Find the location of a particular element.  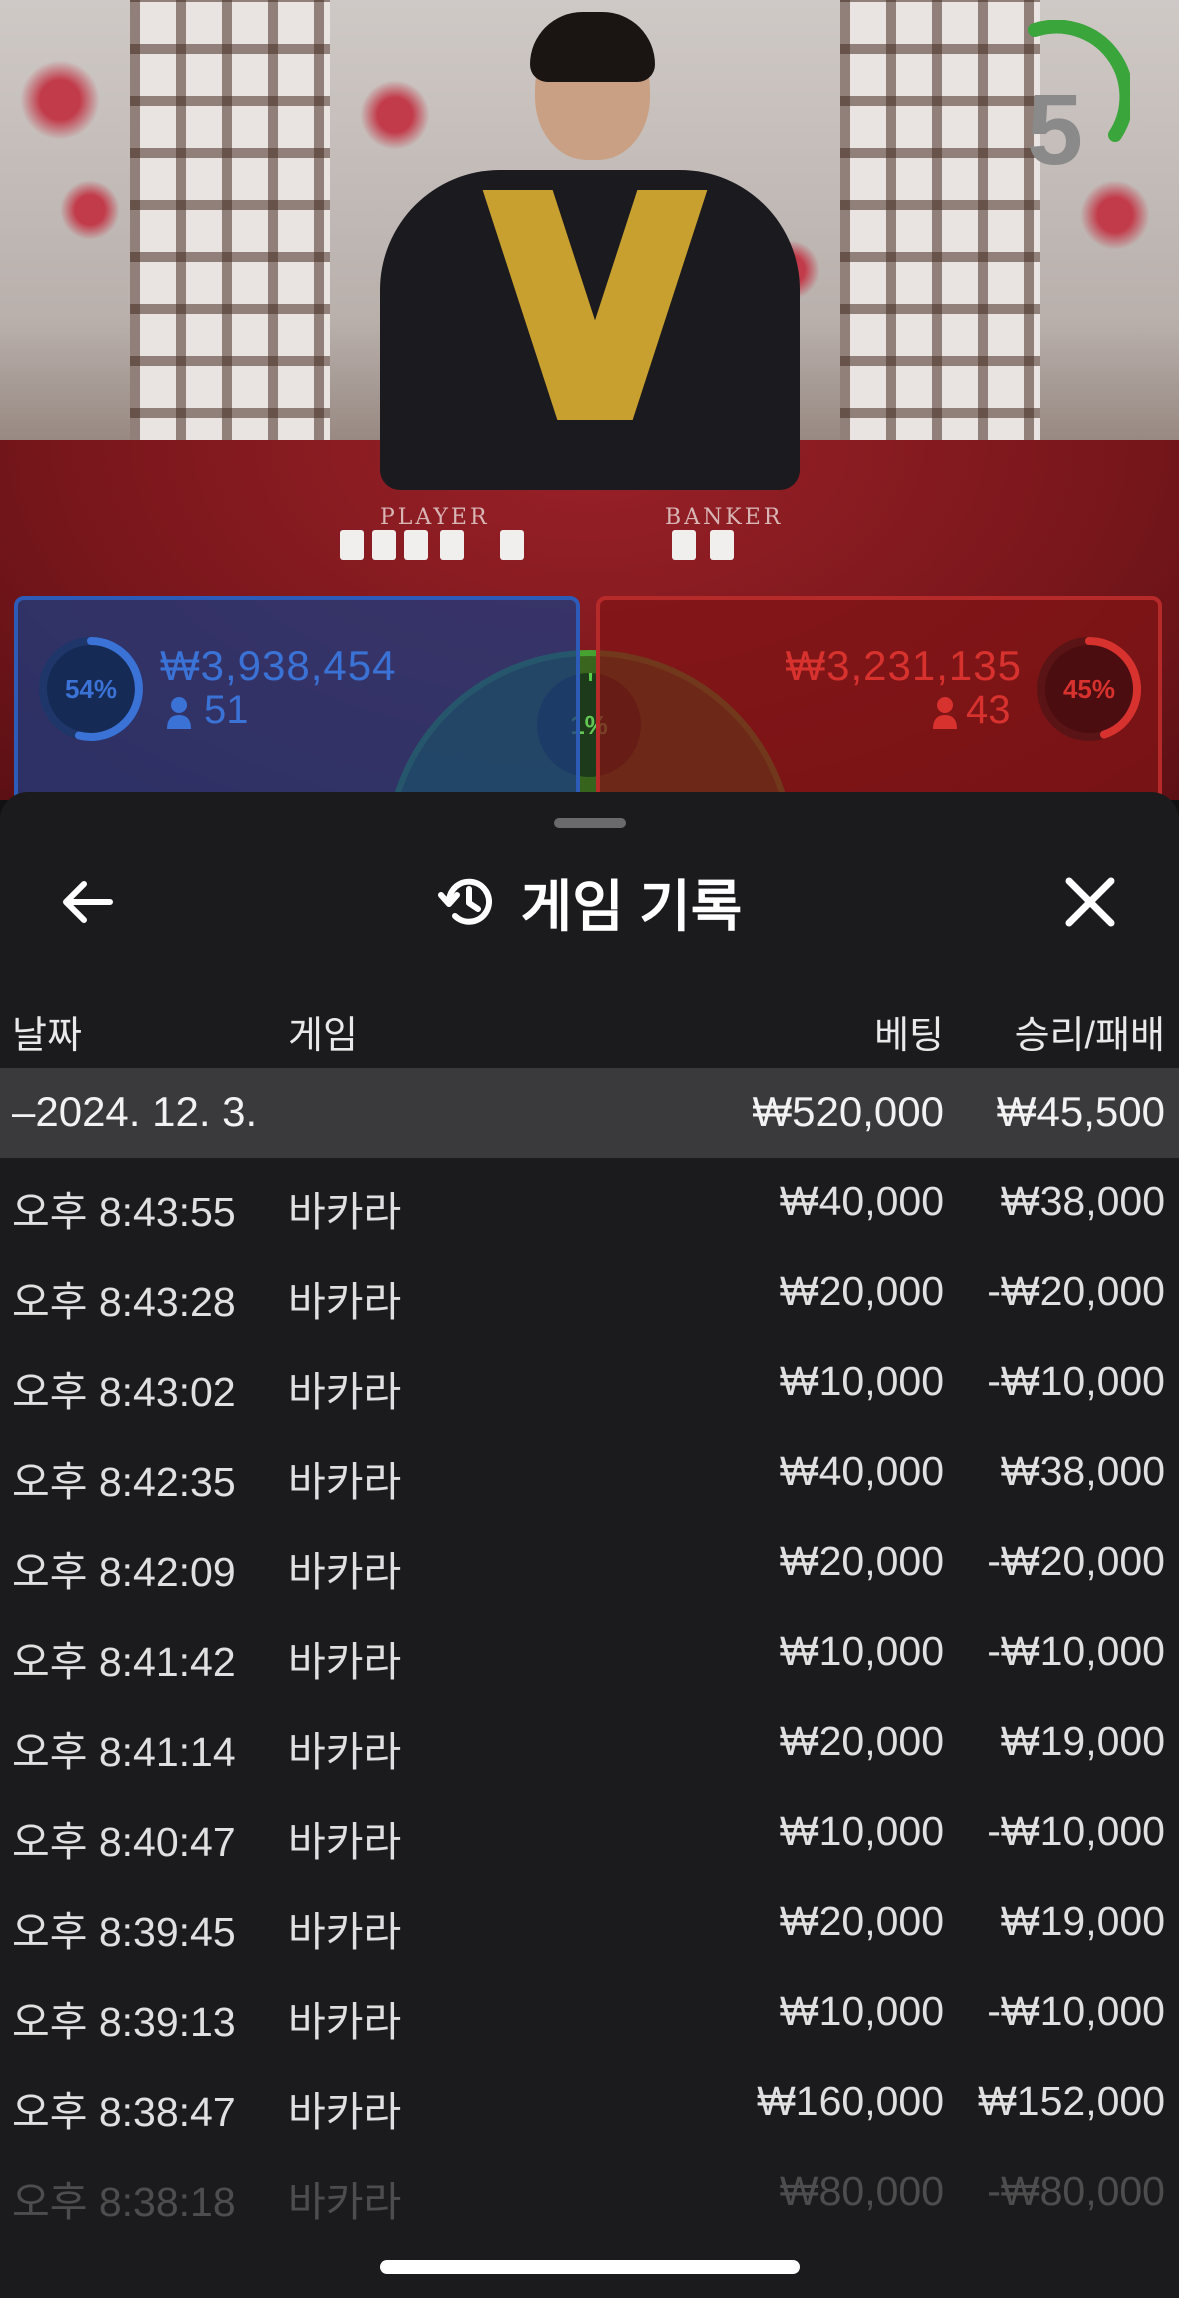

sheet-grab-handle is located at coordinates (590, 823).